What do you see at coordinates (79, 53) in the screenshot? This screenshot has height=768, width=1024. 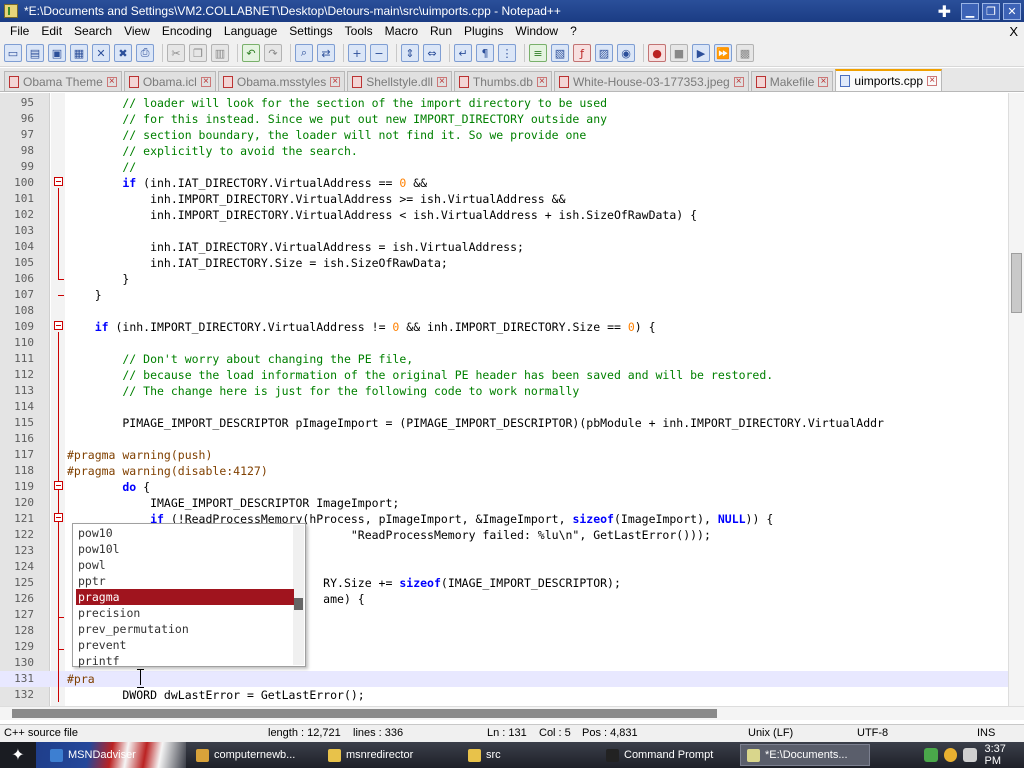 I see `save-all-icon: ▦` at bounding box center [79, 53].